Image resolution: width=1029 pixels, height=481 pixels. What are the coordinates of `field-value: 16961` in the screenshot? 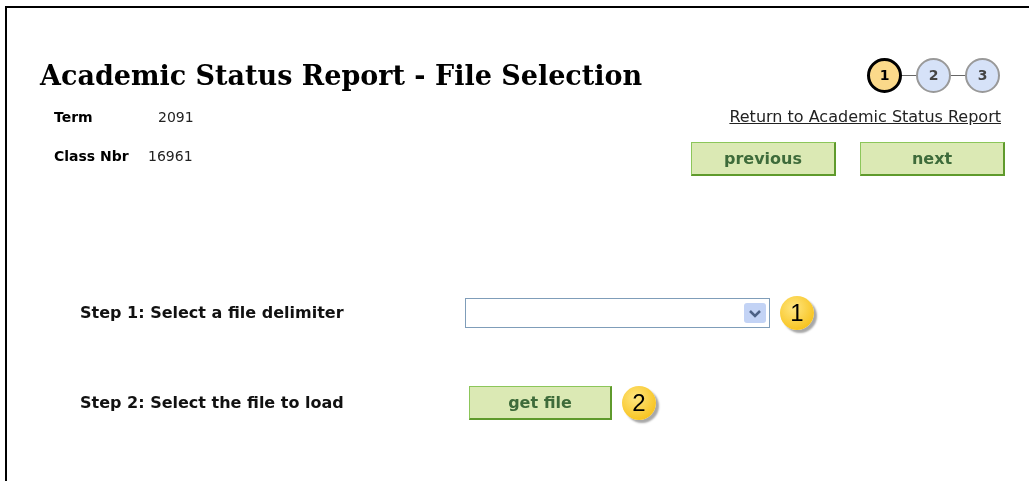 It's located at (170, 156).